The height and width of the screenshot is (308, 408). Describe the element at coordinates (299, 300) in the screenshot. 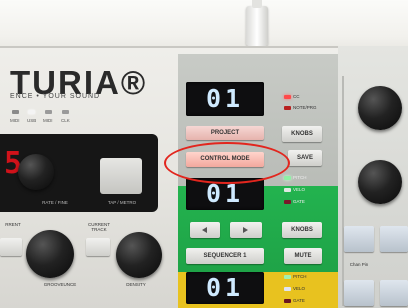

I see `gate-led-2-label: GATE` at that location.